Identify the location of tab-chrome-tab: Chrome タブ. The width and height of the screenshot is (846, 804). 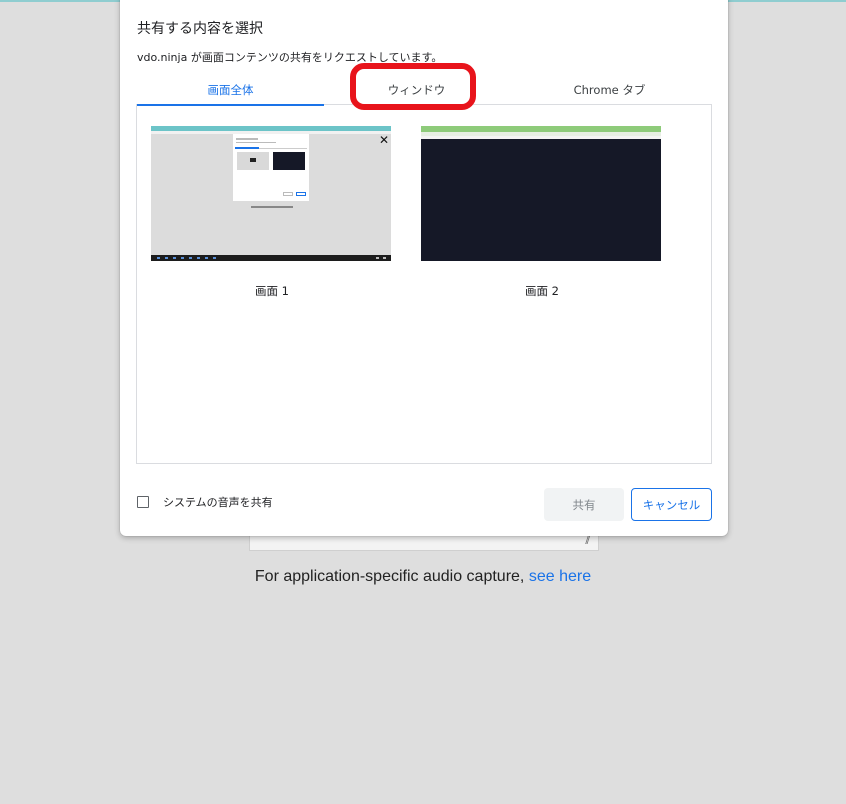
(609, 90).